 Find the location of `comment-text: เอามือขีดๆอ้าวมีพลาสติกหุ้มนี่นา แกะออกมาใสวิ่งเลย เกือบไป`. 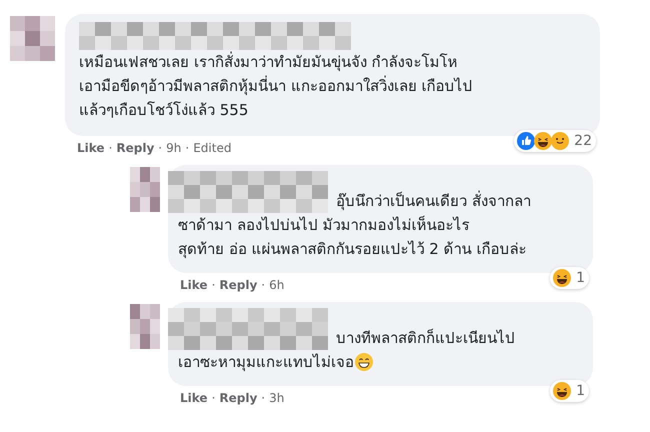

comment-text: เอามือขีดๆอ้าวมีพลาสติกหุ้มนี่นา แกะออกมาใสวิ่งเลย เกือบไป is located at coordinates (276, 86).